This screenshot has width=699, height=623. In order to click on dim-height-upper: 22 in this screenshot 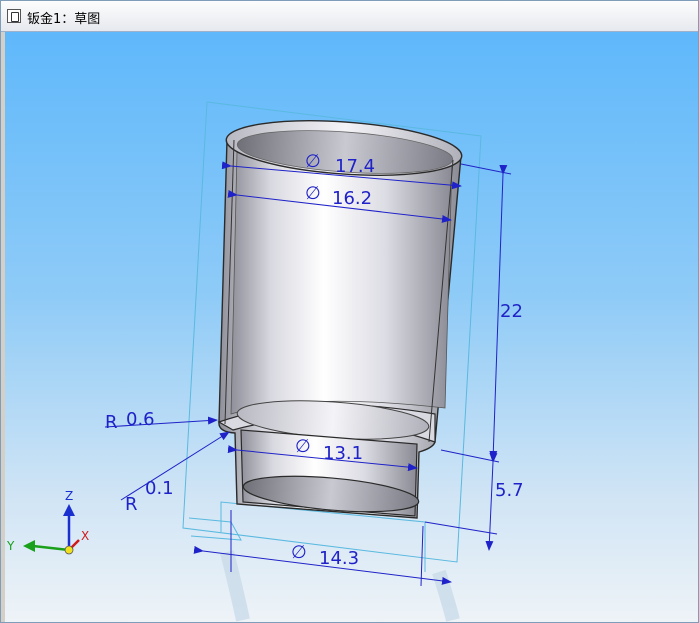, I will do `click(511, 311)`.